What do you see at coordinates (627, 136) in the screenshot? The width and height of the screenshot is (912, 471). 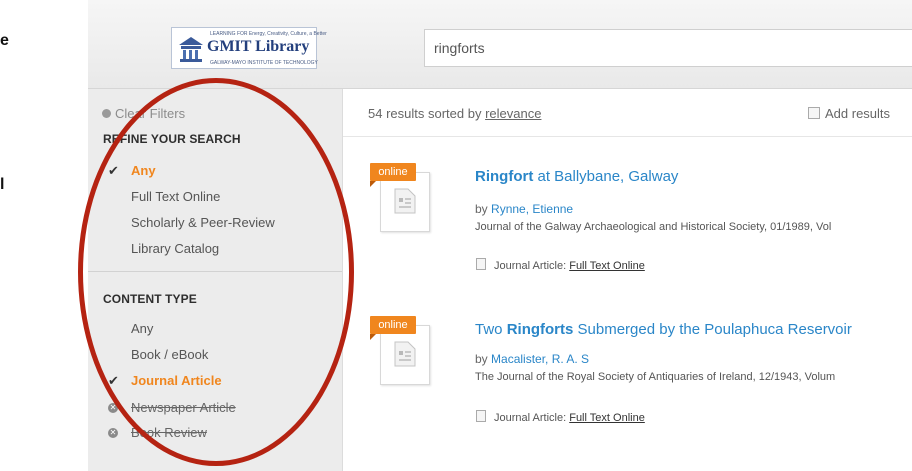 I see `results-divider` at bounding box center [627, 136].